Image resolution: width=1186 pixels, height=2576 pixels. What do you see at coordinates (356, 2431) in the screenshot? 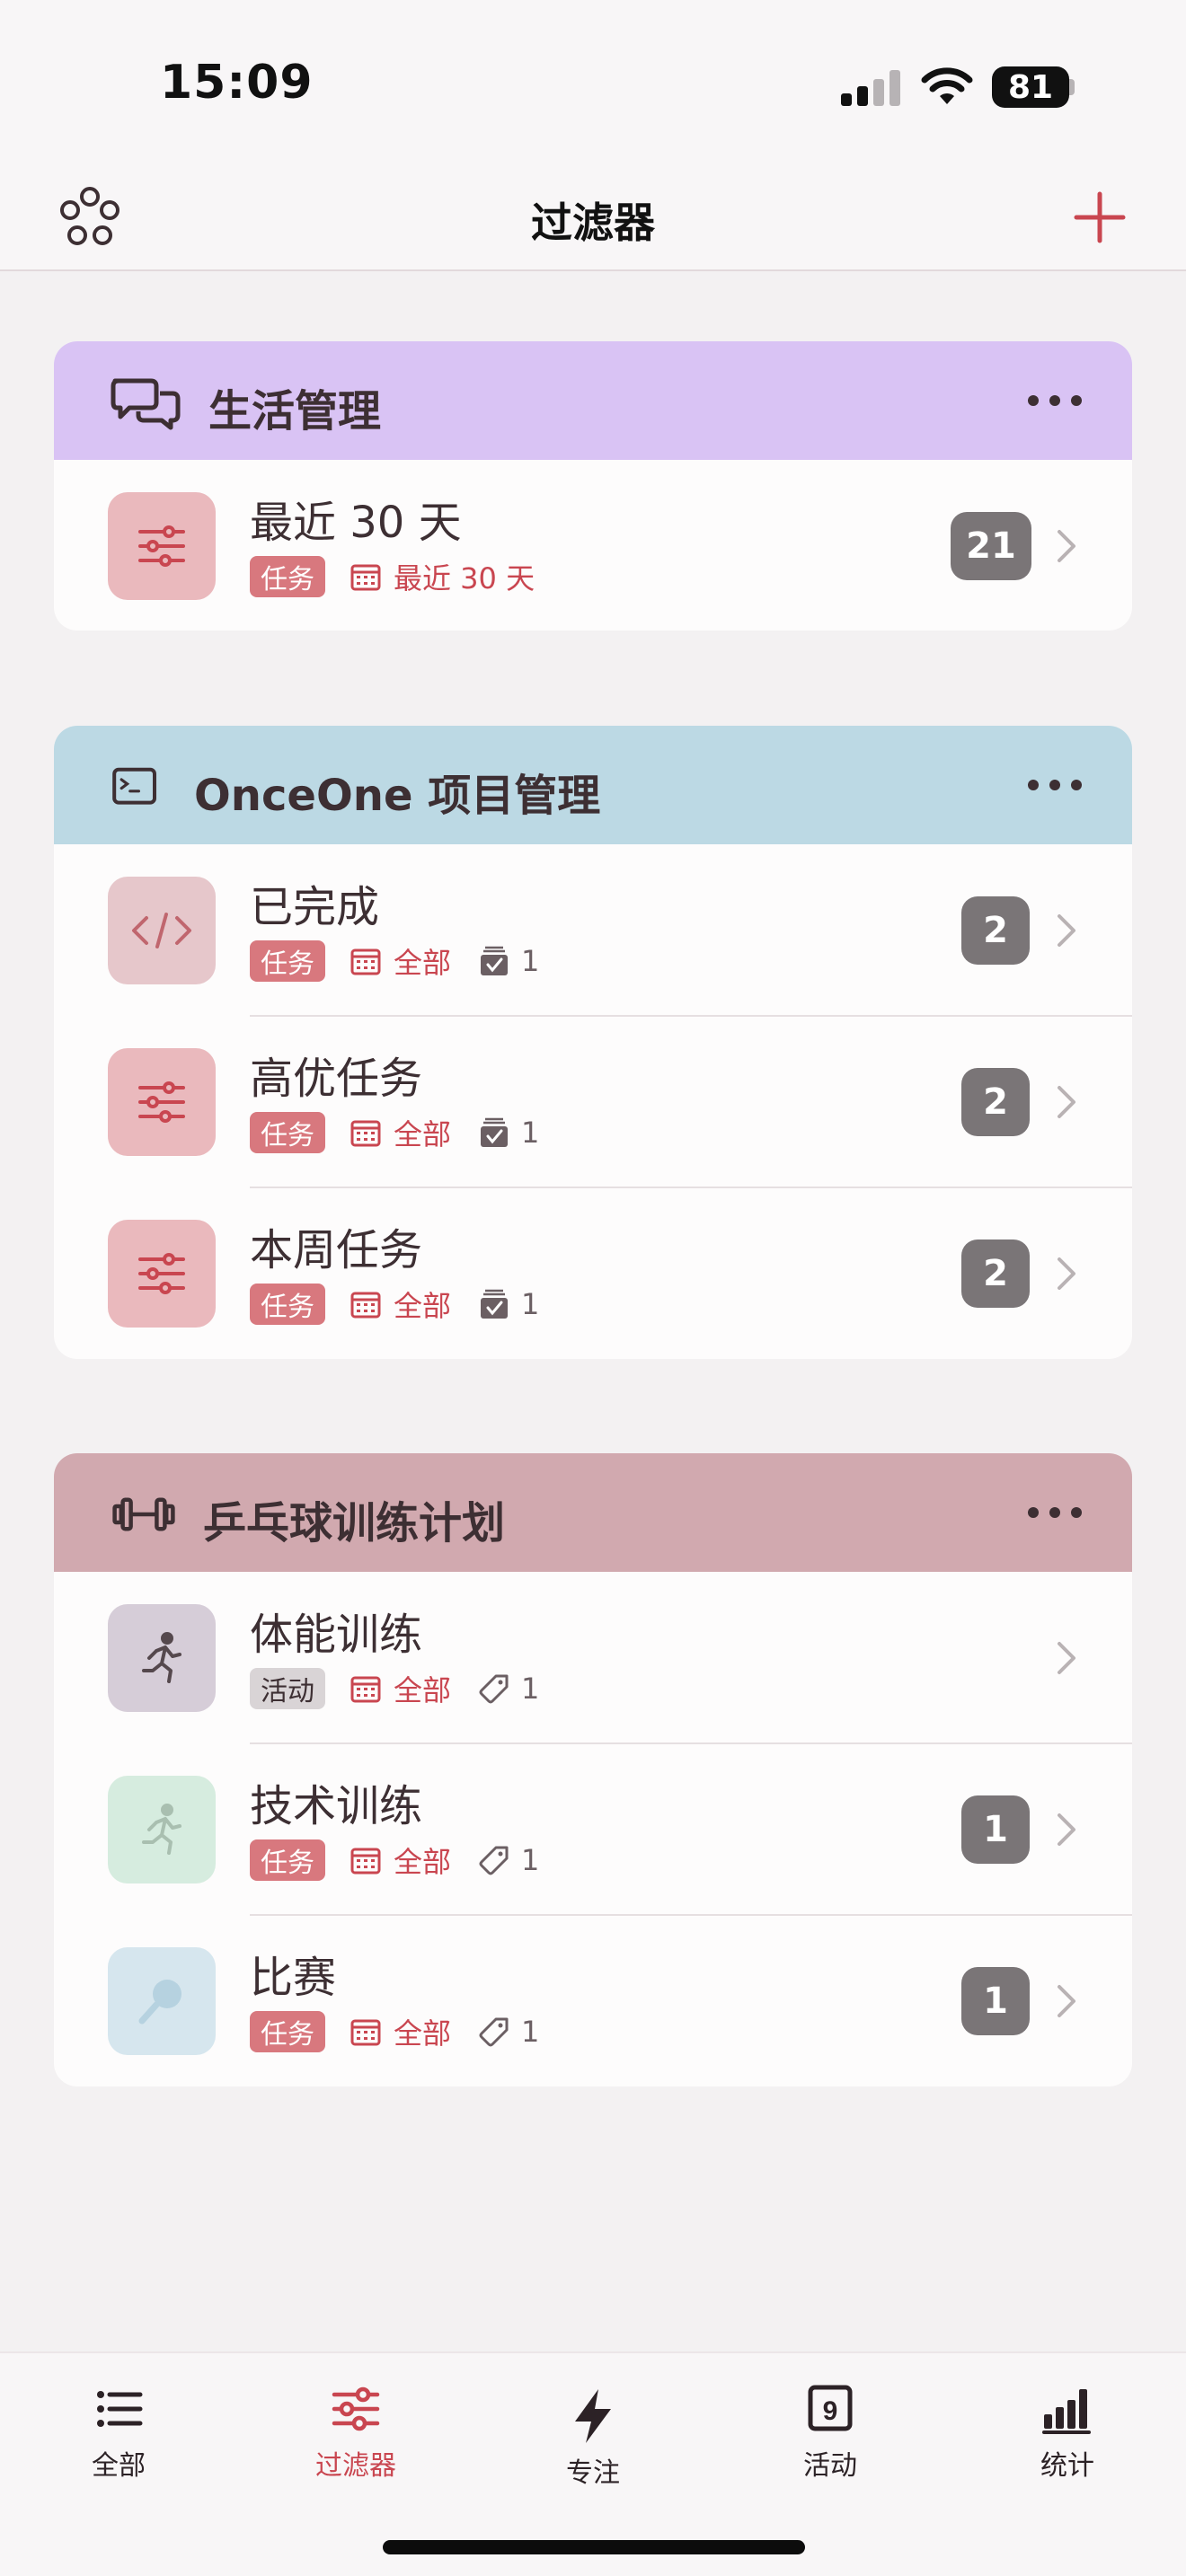
I see `tab-filters: 过滤器` at bounding box center [356, 2431].